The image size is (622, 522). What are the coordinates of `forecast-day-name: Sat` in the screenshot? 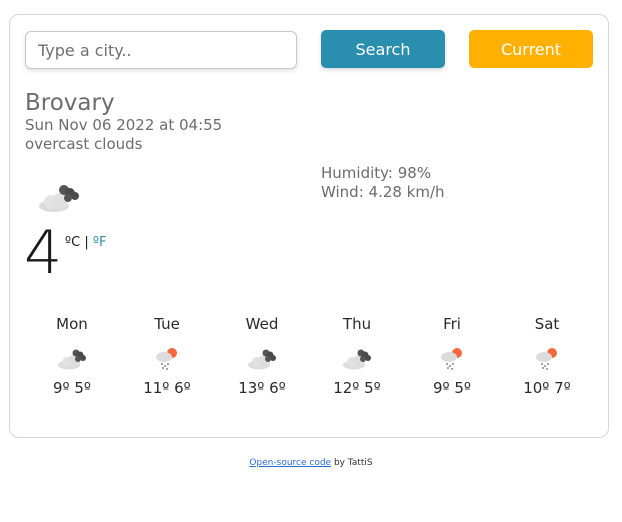 It's located at (547, 324).